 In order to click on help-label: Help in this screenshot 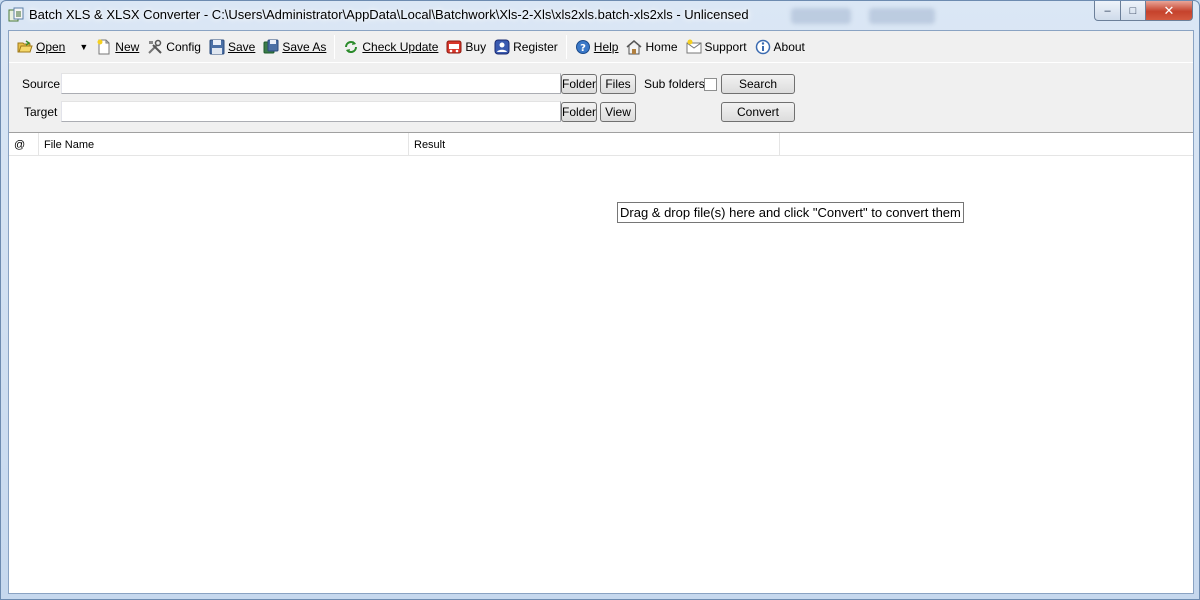, I will do `click(606, 46)`.